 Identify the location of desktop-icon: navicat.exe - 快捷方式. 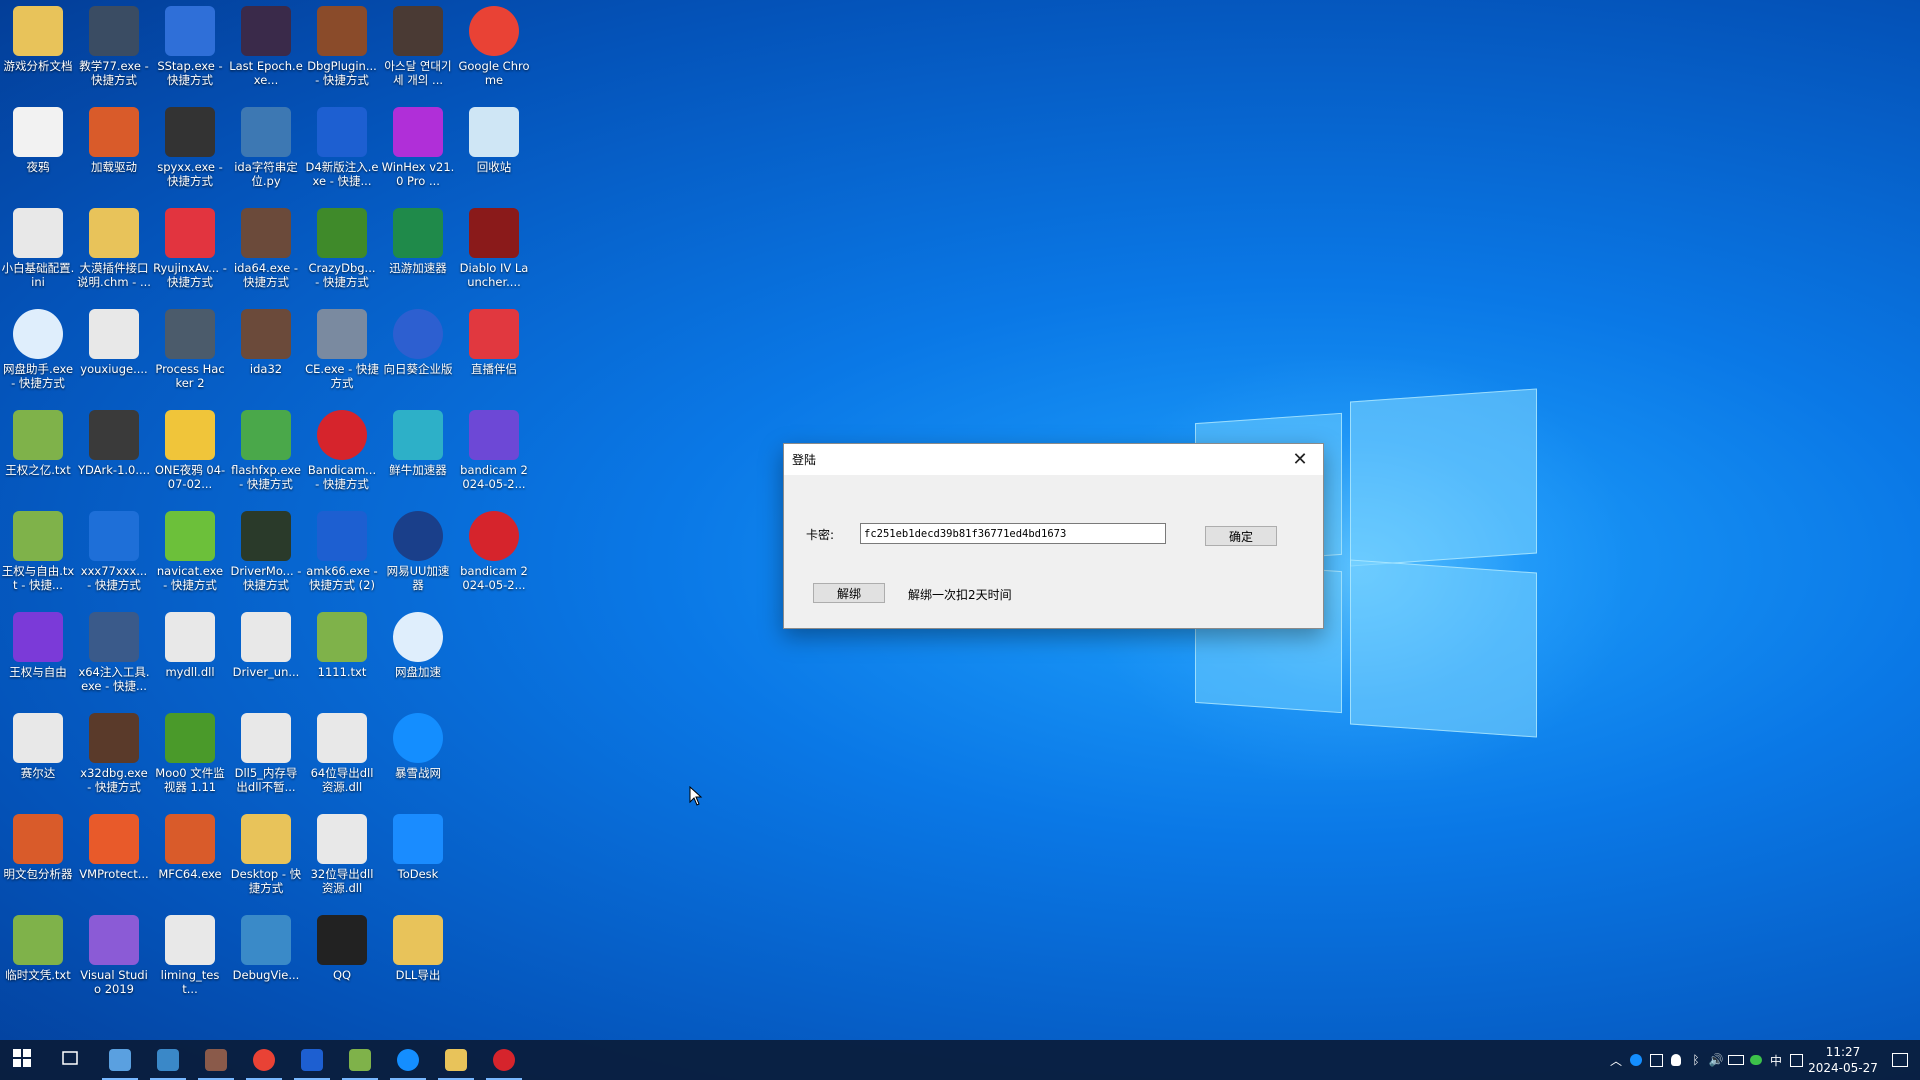
(190, 555).